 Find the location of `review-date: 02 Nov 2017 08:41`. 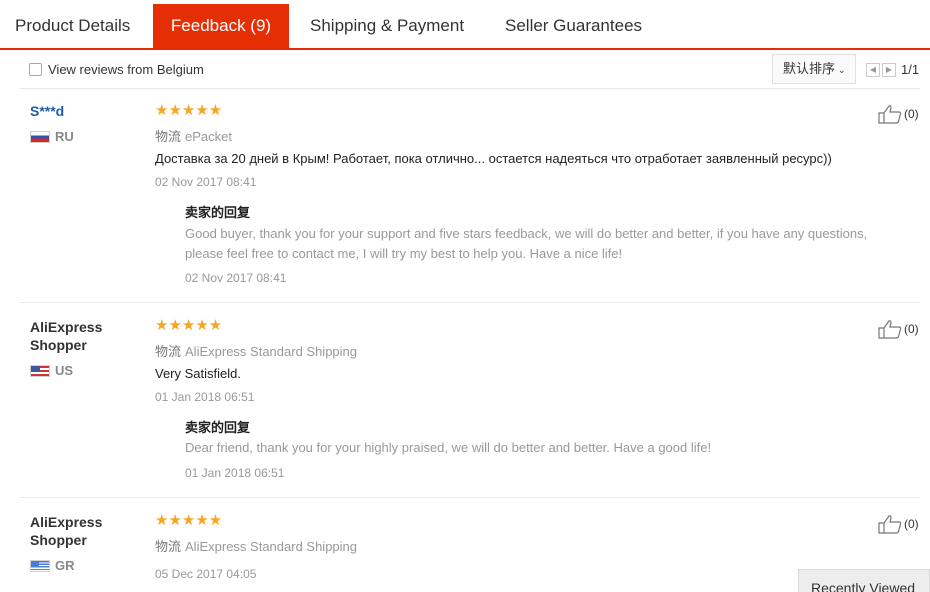

review-date: 02 Nov 2017 08:41 is located at coordinates (206, 182).